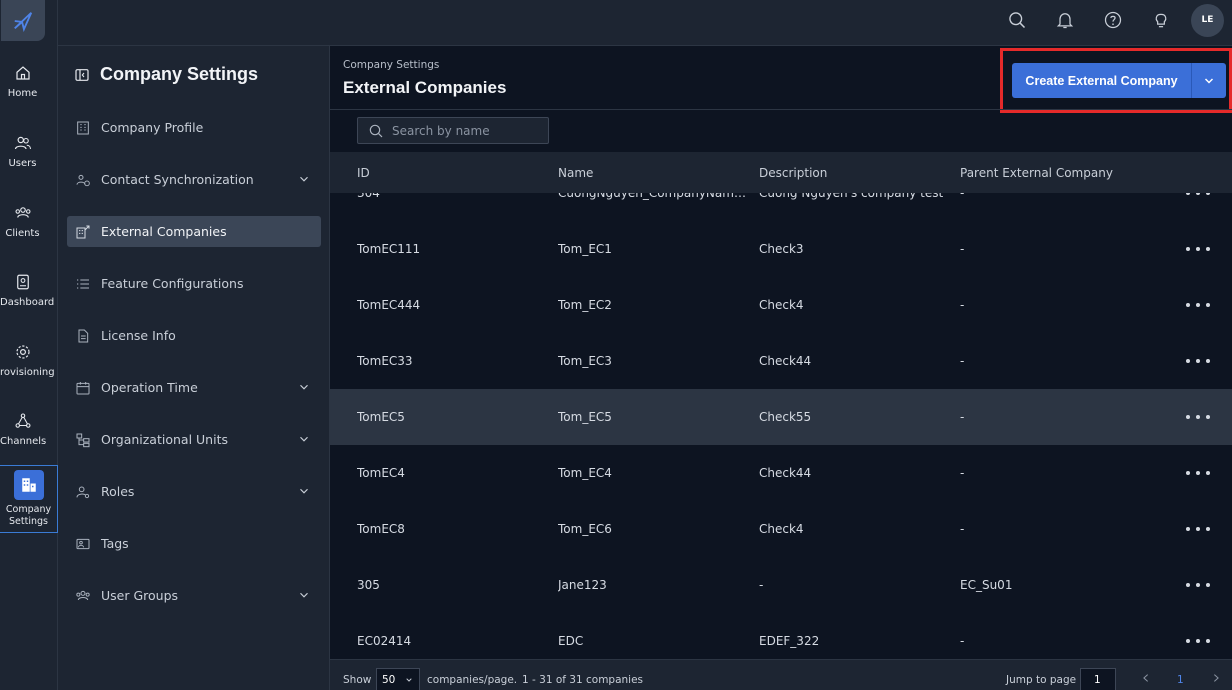 The width and height of the screenshot is (1232, 690). What do you see at coordinates (194, 127) in the screenshot?
I see `sidebar-item-company-profile: Company Profile` at bounding box center [194, 127].